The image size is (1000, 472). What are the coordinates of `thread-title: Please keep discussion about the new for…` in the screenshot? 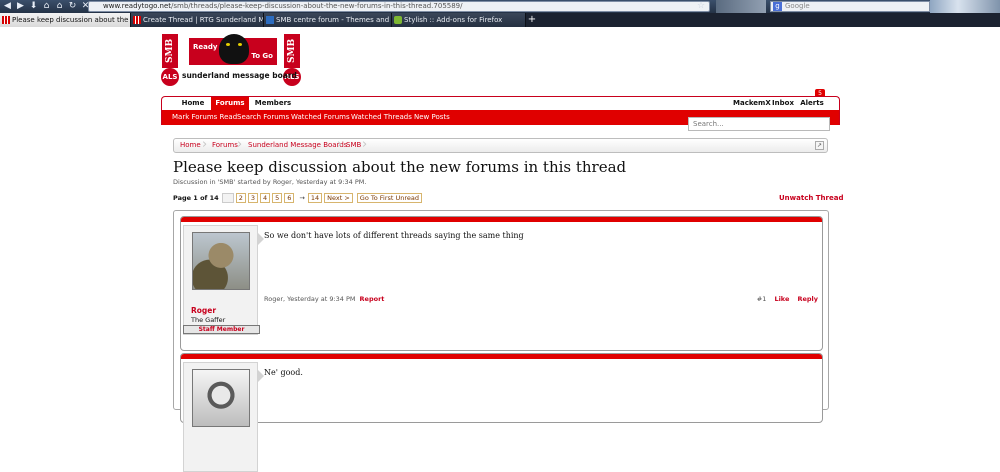 It's located at (400, 167).